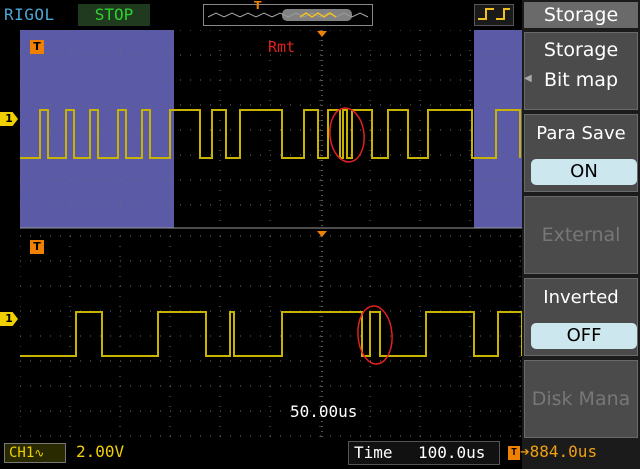 This screenshot has width=640, height=469. Describe the element at coordinates (581, 399) in the screenshot. I see `softkey-disk-mana: Disk Mana` at that location.